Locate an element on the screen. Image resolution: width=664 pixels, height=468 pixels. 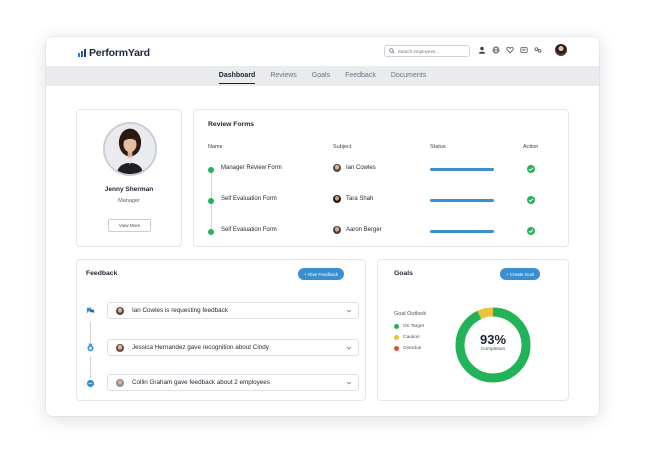
give-feedback-button: + Give Feedback is located at coordinates (321, 274).